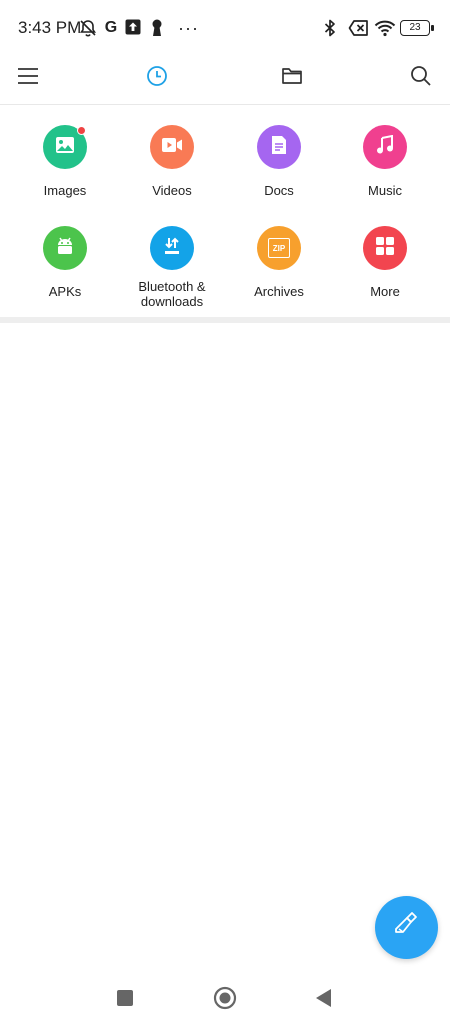  I want to click on android-icon, so click(65, 248).